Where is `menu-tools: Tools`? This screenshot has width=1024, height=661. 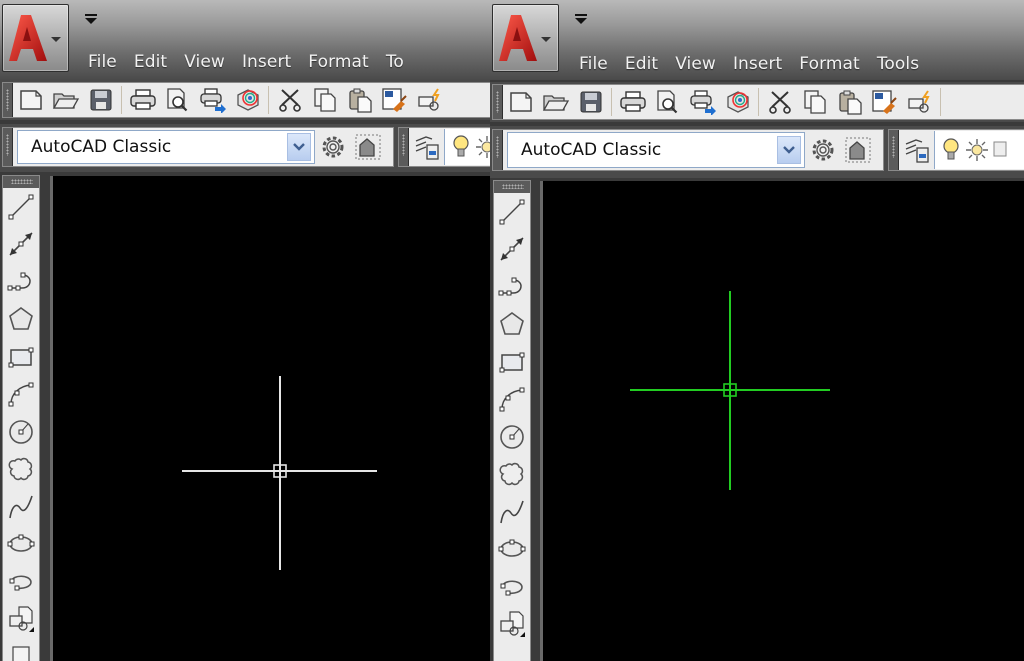
menu-tools: Tools is located at coordinates (906, 64).